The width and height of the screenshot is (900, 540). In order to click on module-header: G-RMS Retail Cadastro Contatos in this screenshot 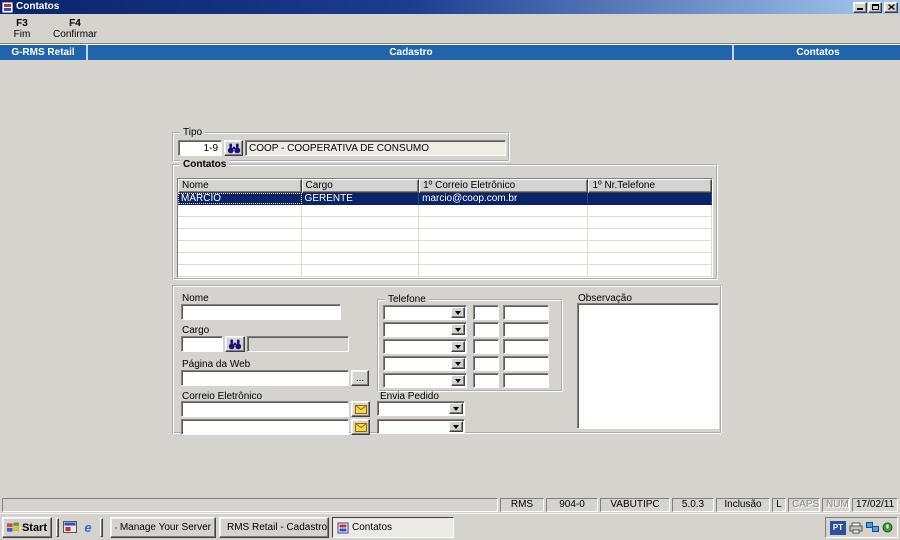, I will do `click(450, 52)`.